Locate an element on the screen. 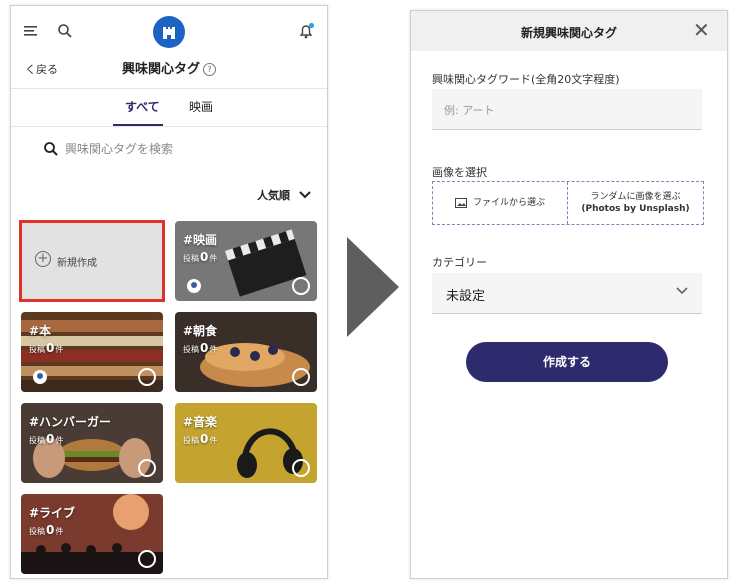 This screenshot has width=739, height=587. create-button: 作成する is located at coordinates (567, 362).